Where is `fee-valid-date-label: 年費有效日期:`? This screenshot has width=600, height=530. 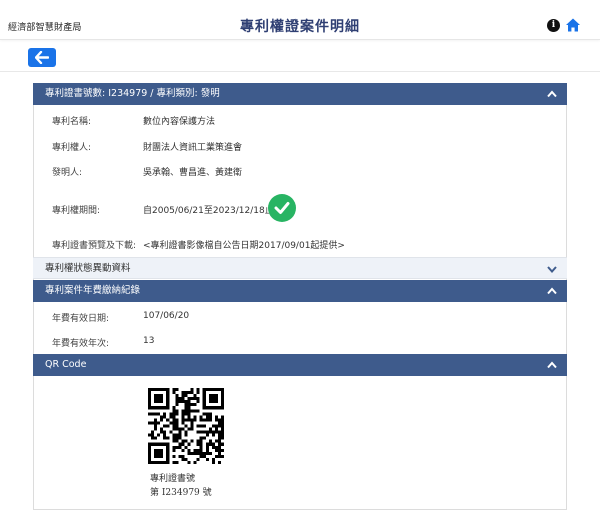 fee-valid-date-label: 年費有效日期: is located at coordinates (81, 319).